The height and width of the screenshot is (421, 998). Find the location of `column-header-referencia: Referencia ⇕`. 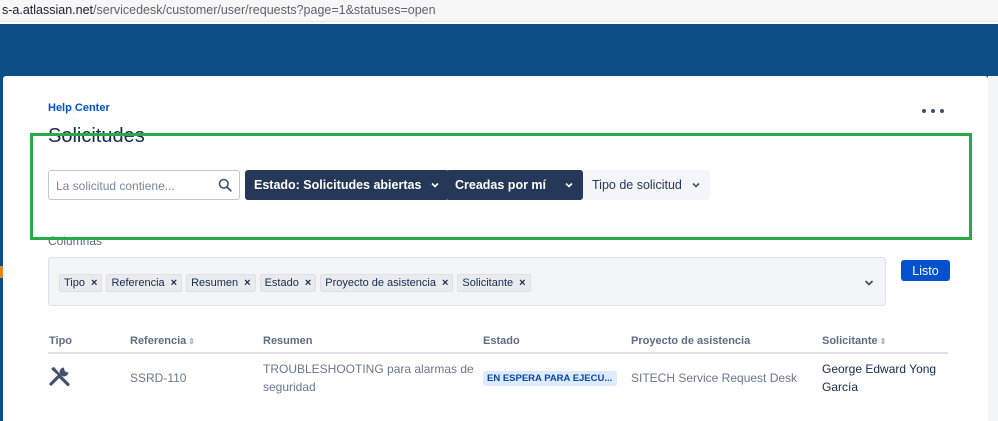

column-header-referencia: Referencia ⇕ is located at coordinates (162, 341).